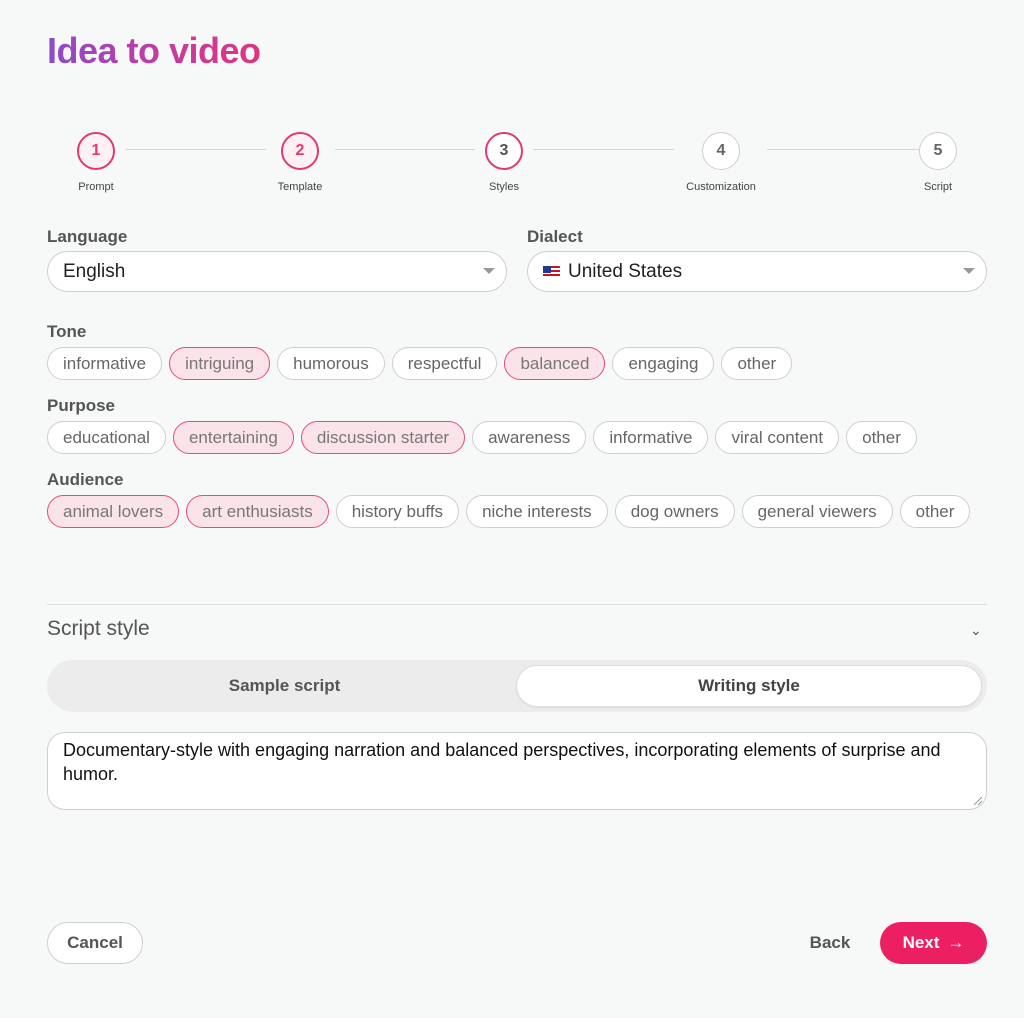  Describe the element at coordinates (517, 604) in the screenshot. I see `divider` at that location.